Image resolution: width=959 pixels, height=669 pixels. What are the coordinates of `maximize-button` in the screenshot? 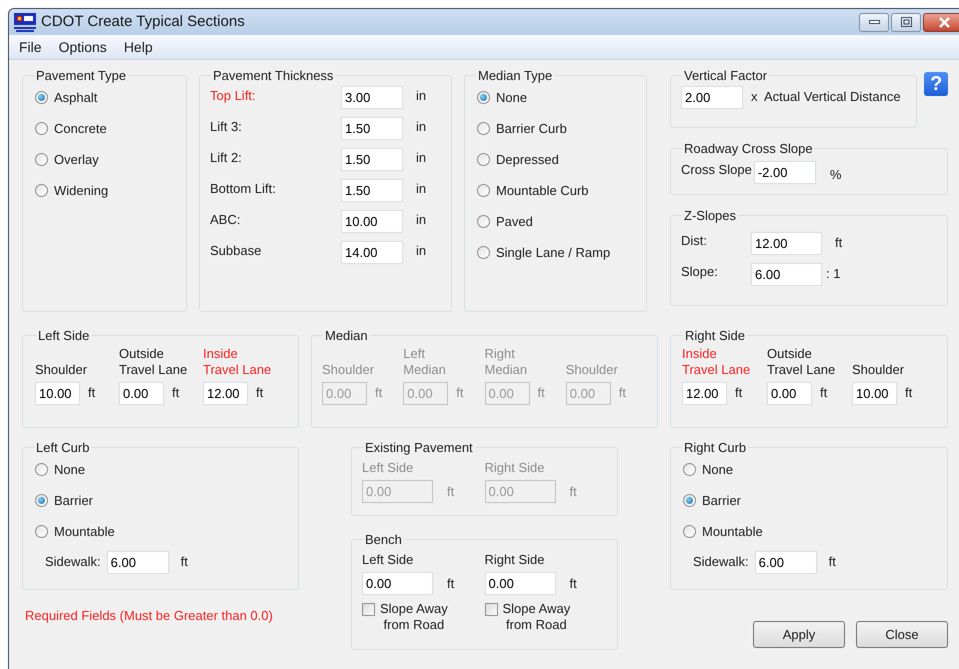 It's located at (906, 22).